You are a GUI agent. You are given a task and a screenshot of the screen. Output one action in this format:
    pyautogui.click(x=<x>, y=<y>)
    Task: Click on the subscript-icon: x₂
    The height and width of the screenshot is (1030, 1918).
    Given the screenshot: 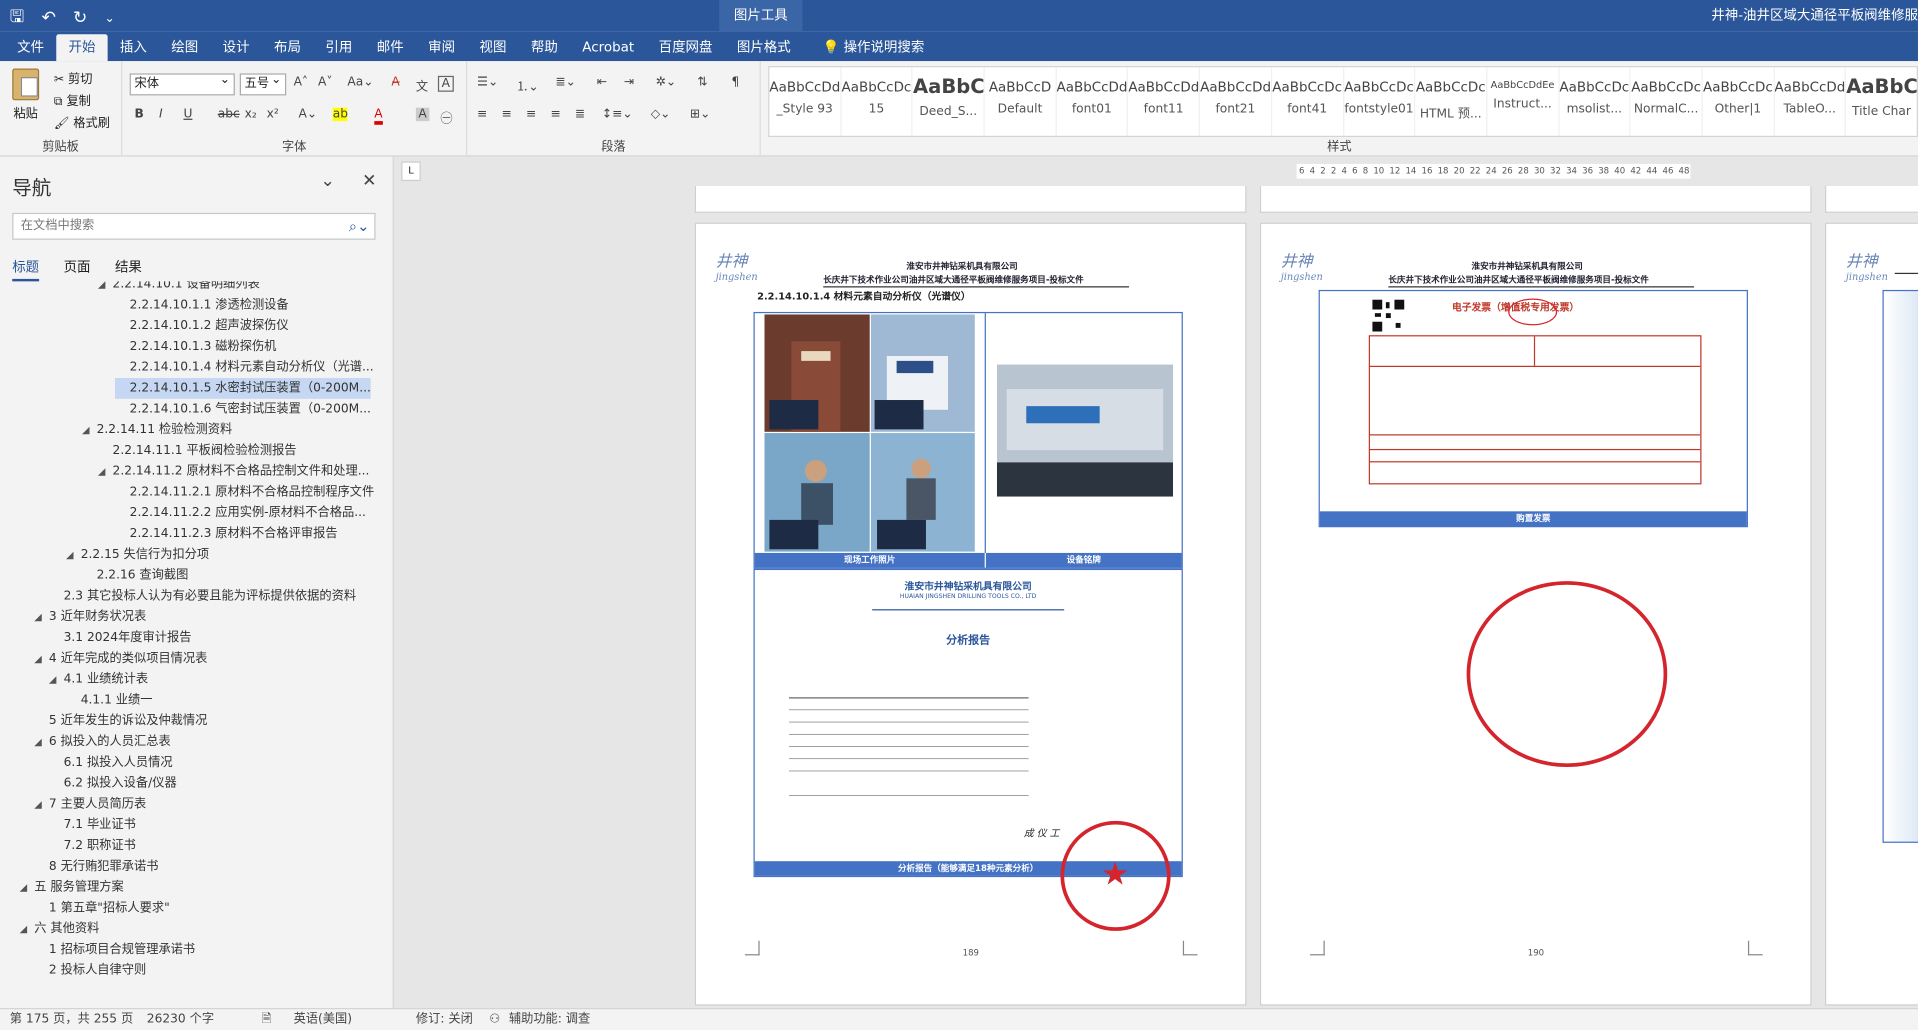 What is the action you would take?
    pyautogui.click(x=251, y=114)
    